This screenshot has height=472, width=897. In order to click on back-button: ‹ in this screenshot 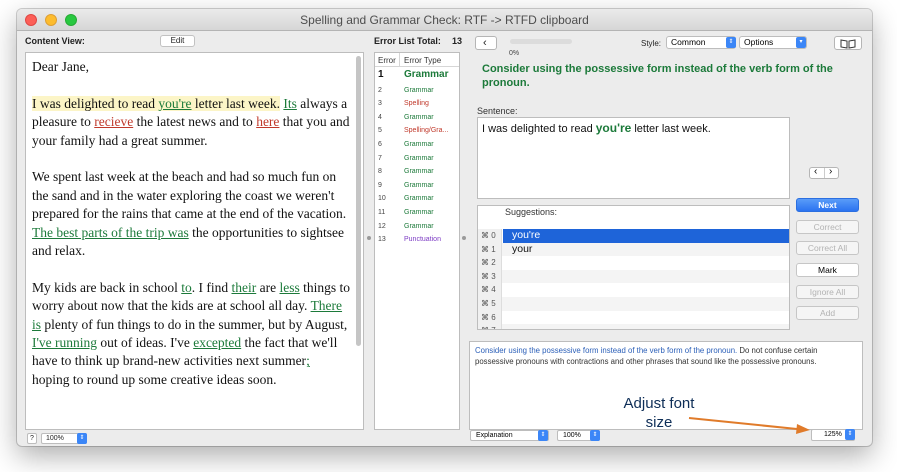, I will do `click(486, 43)`.